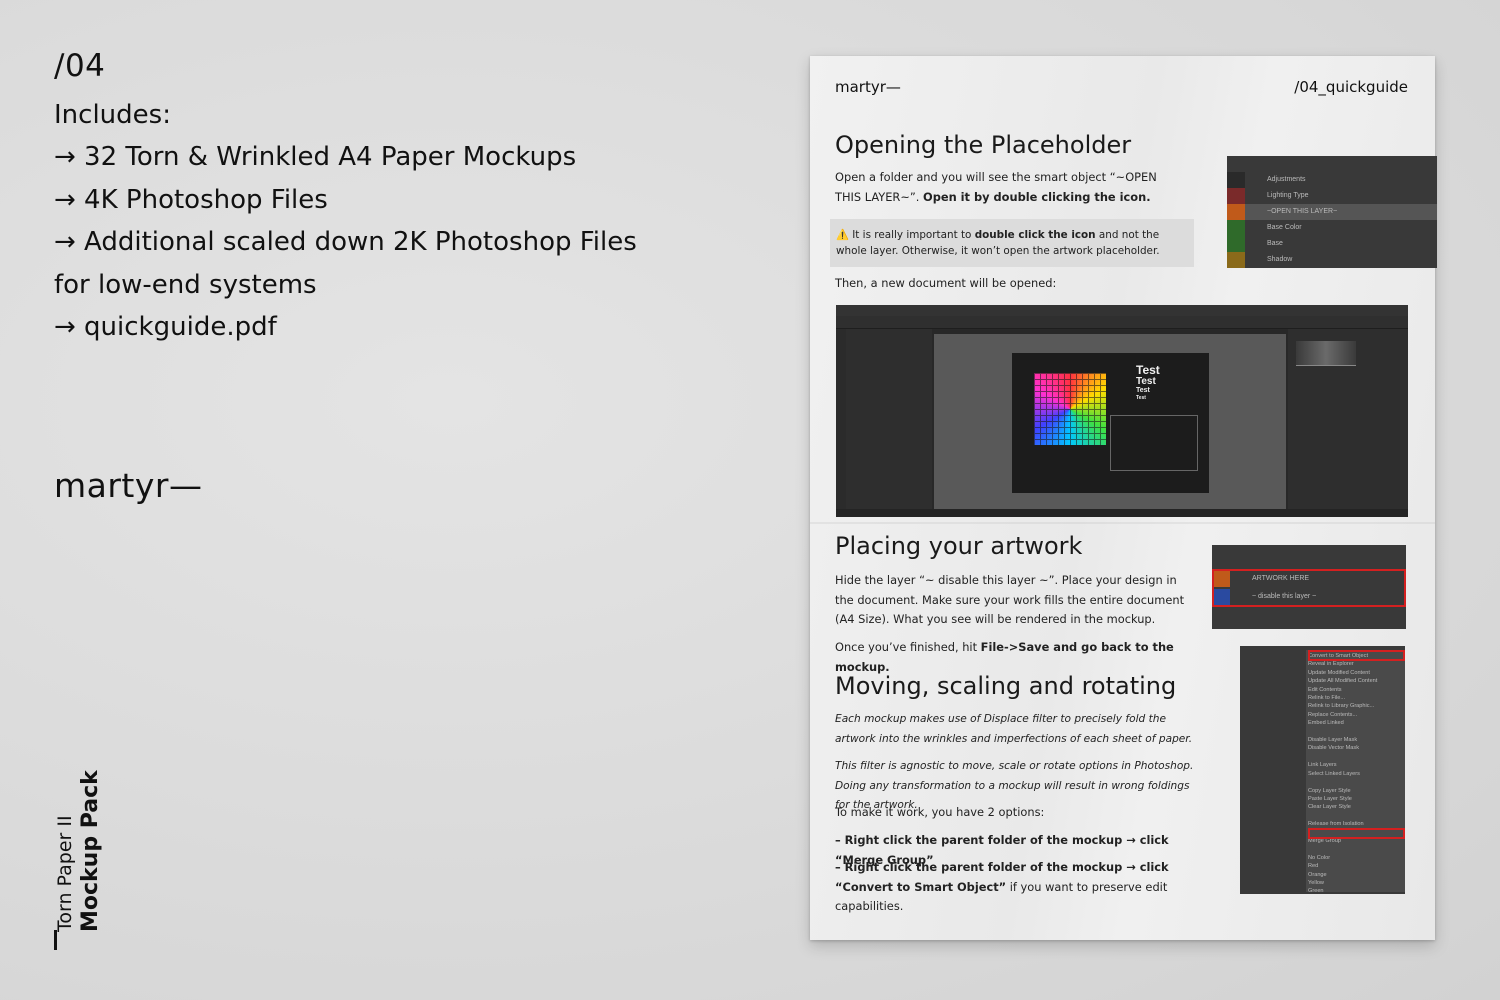 The height and width of the screenshot is (1000, 1500). I want to click on layers-panel-screenshot-2: ARTWORK HERE ~ disable this layer ~, so click(1309, 587).